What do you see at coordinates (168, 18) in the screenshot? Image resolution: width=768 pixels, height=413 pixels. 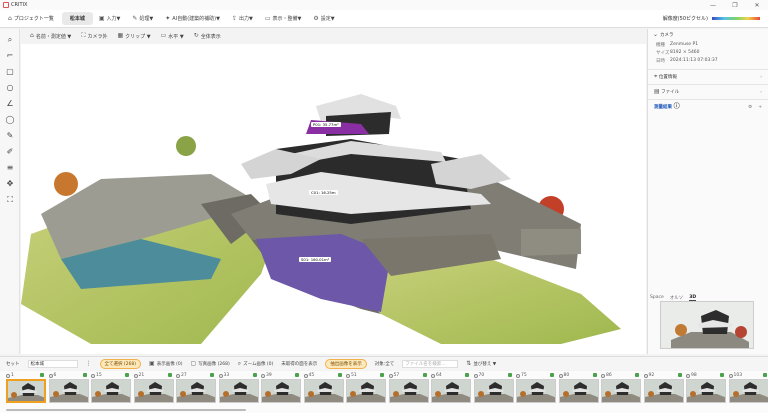 I see `ai-icon: ✦` at bounding box center [168, 18].